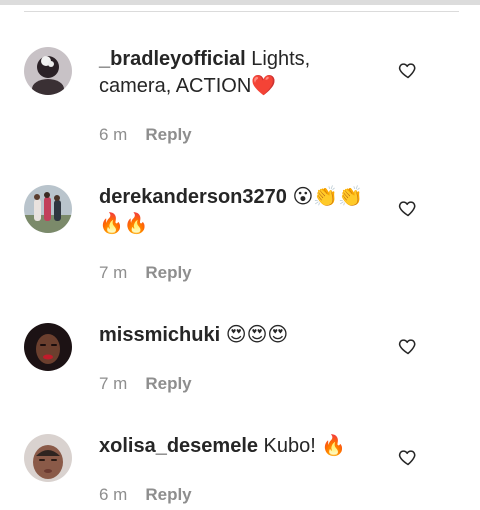  Describe the element at coordinates (172, 59) in the screenshot. I see `username-link: _bradleyofficial` at that location.